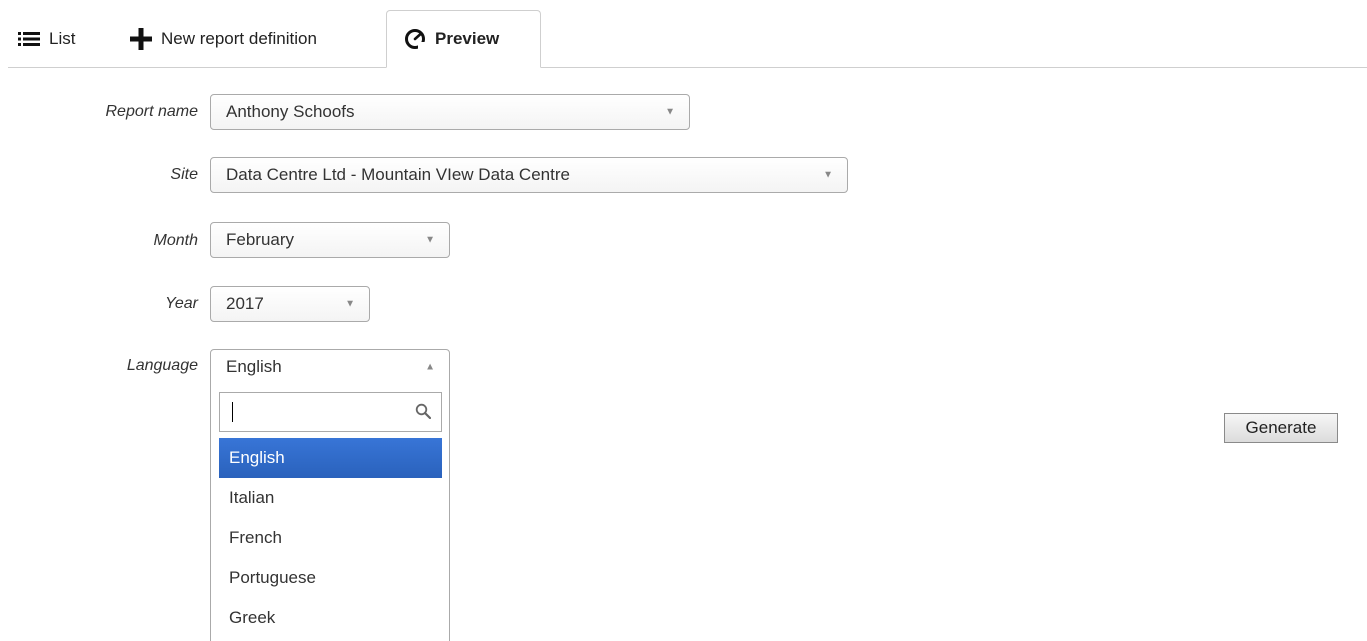 This screenshot has width=1367, height=641. Describe the element at coordinates (184, 174) in the screenshot. I see `site-label: Site` at that location.